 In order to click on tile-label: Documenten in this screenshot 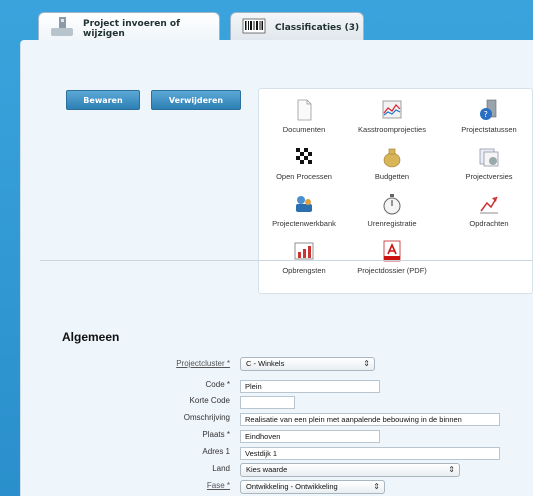, I will do `click(304, 129)`.